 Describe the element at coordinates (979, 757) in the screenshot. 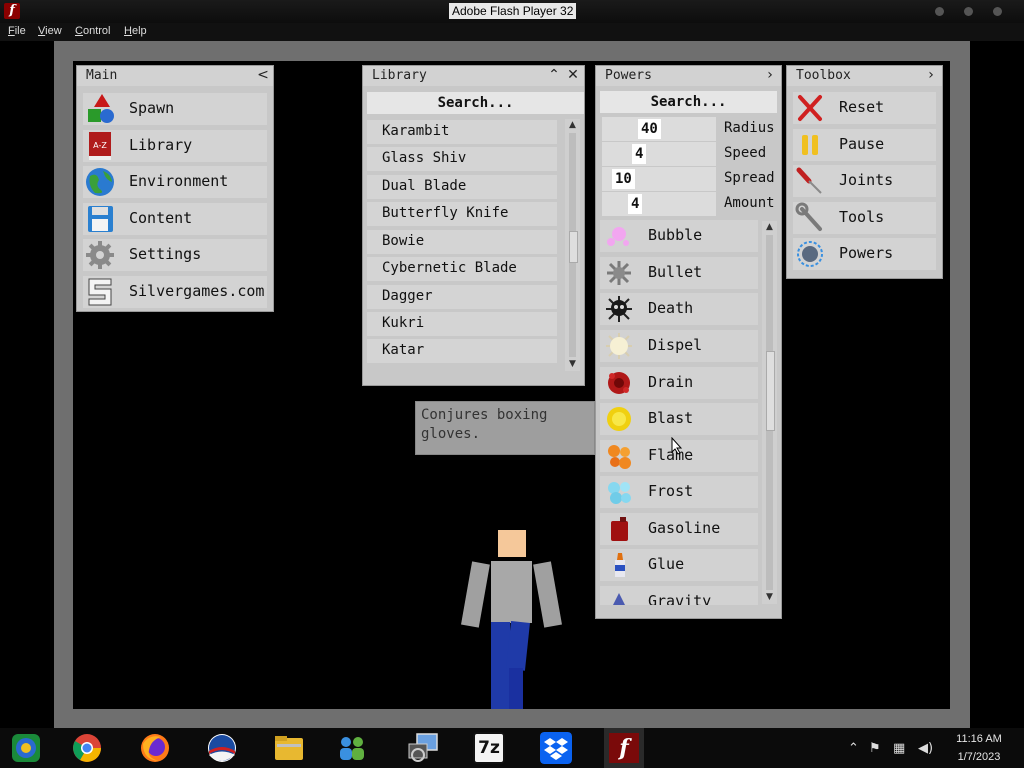

I see `clock-date: 1/7/2023` at that location.